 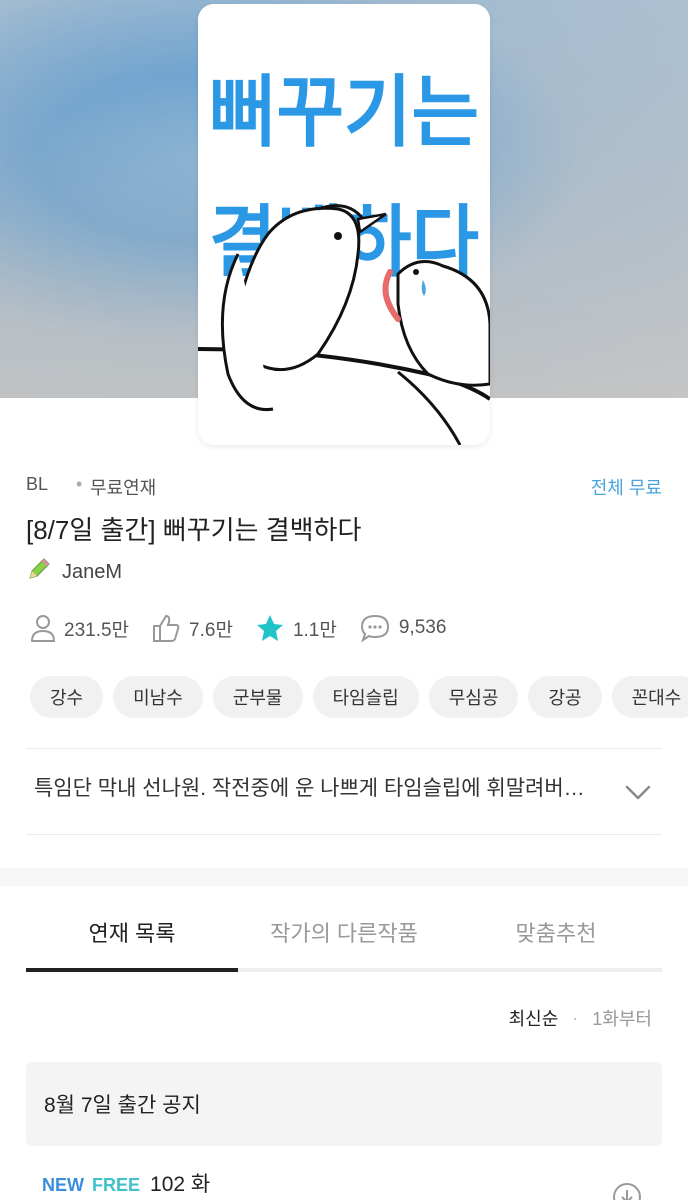 I want to click on tag-chip: 꼰대수, so click(x=649, y=697).